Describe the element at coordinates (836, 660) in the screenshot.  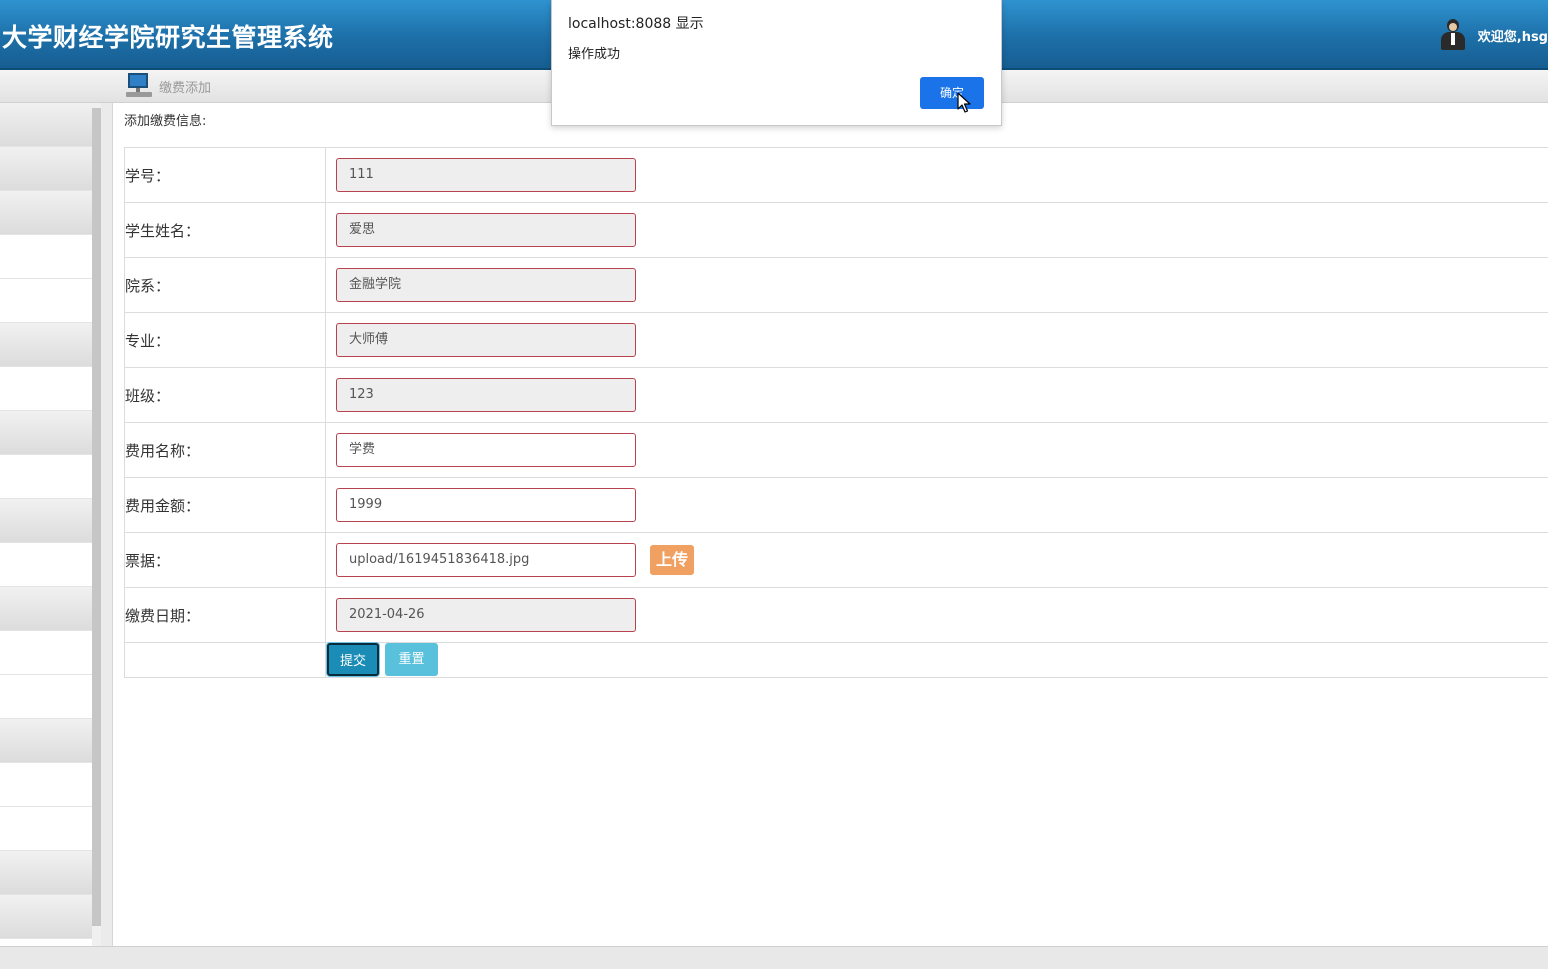
I see `button-row: 提交 重置` at that location.